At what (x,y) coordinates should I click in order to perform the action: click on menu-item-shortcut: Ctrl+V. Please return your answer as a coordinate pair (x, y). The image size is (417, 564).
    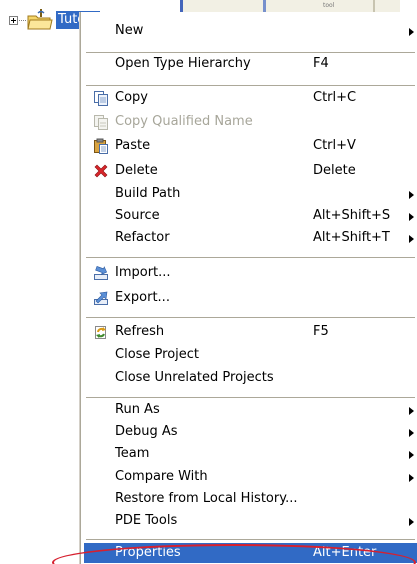
    Looking at the image, I should click on (334, 145).